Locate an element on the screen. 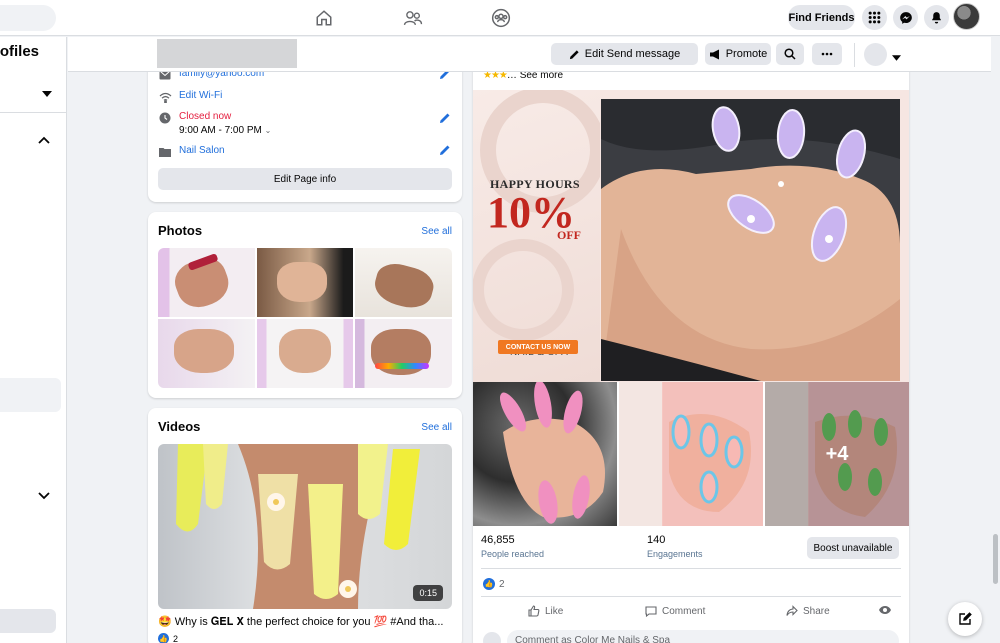 The height and width of the screenshot is (643, 1000). audience-eye-icon is located at coordinates (885, 610).